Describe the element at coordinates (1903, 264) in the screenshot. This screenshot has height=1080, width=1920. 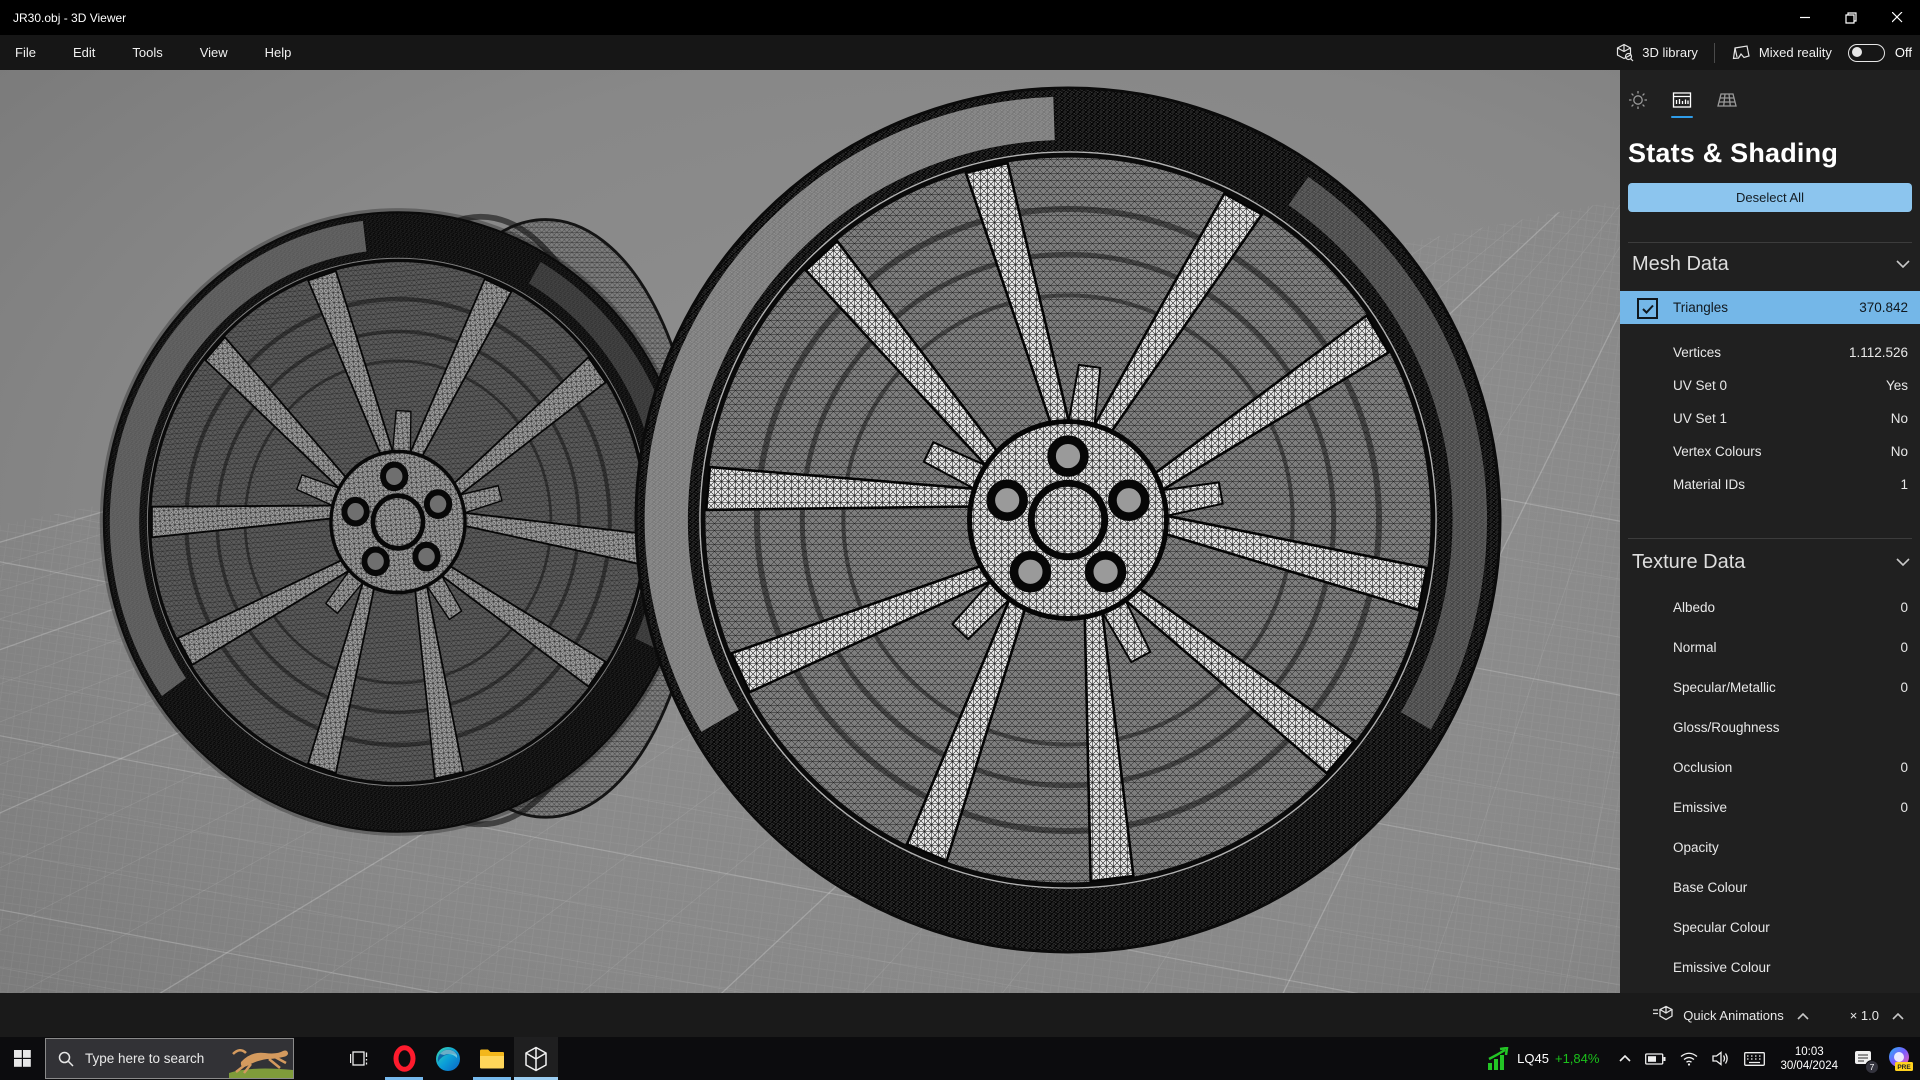
I see `chevron-down-icon` at that location.